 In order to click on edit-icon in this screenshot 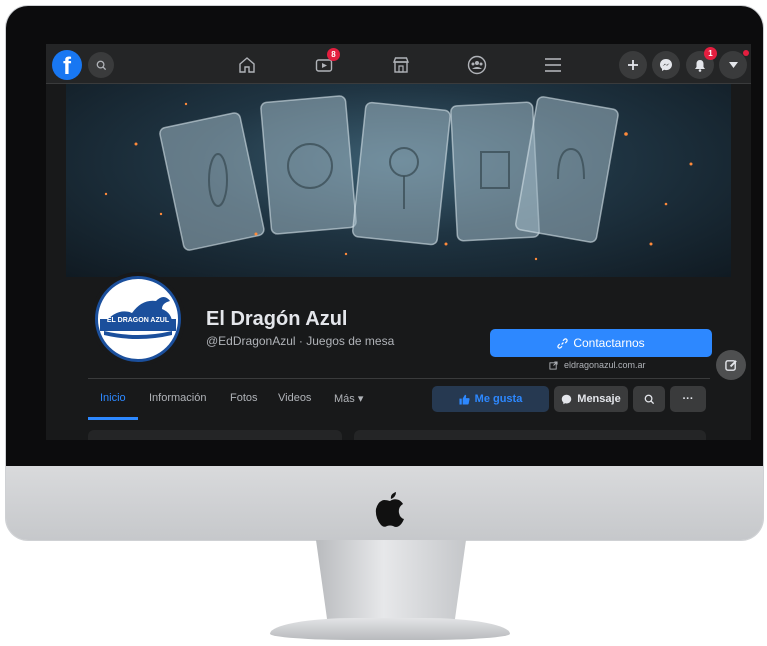, I will do `click(730, 365)`.